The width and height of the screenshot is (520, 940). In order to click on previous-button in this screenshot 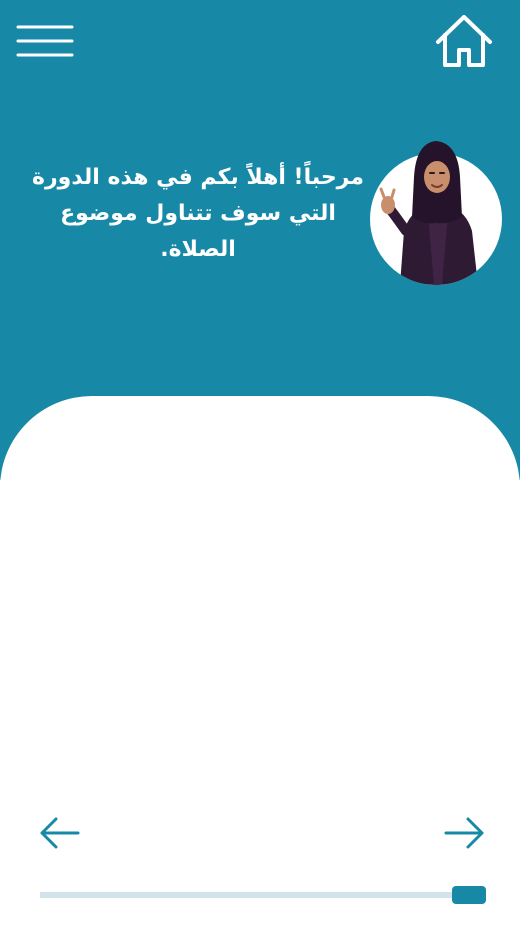, I will do `click(60, 833)`.